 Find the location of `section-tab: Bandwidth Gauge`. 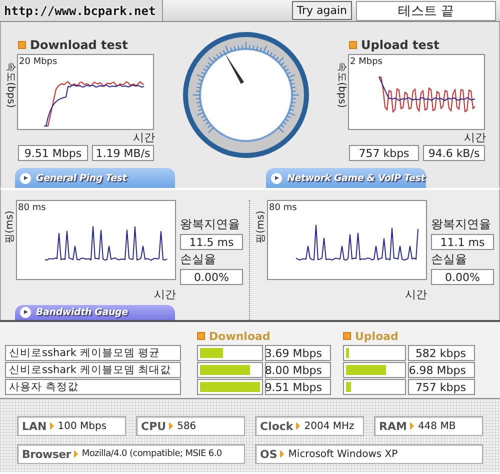

section-tab: Bandwidth Gauge is located at coordinates (95, 312).